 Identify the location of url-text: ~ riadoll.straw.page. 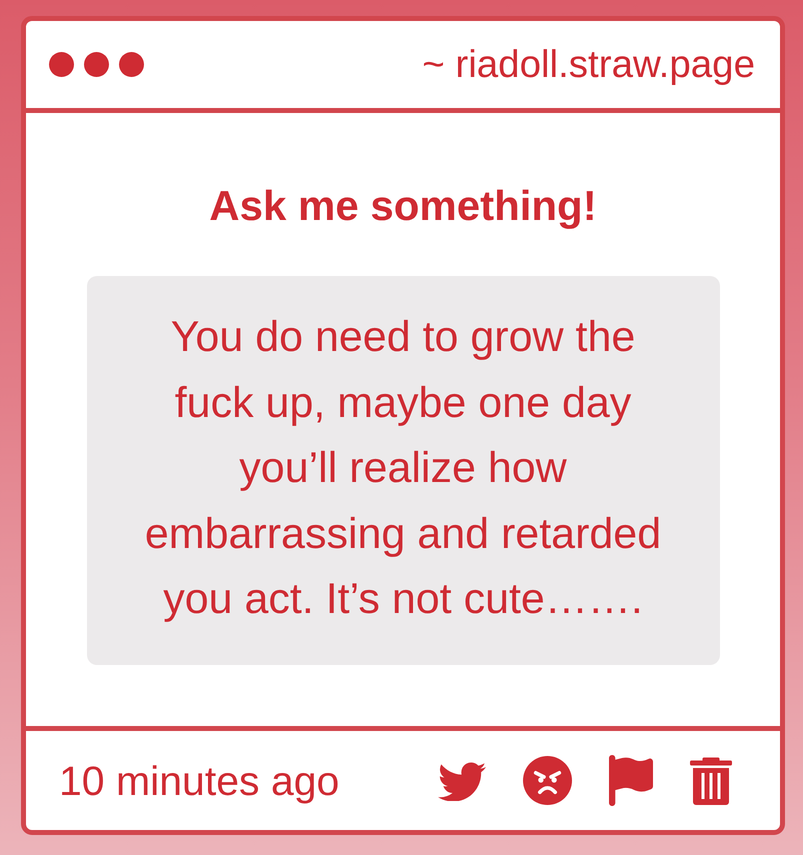
(588, 65).